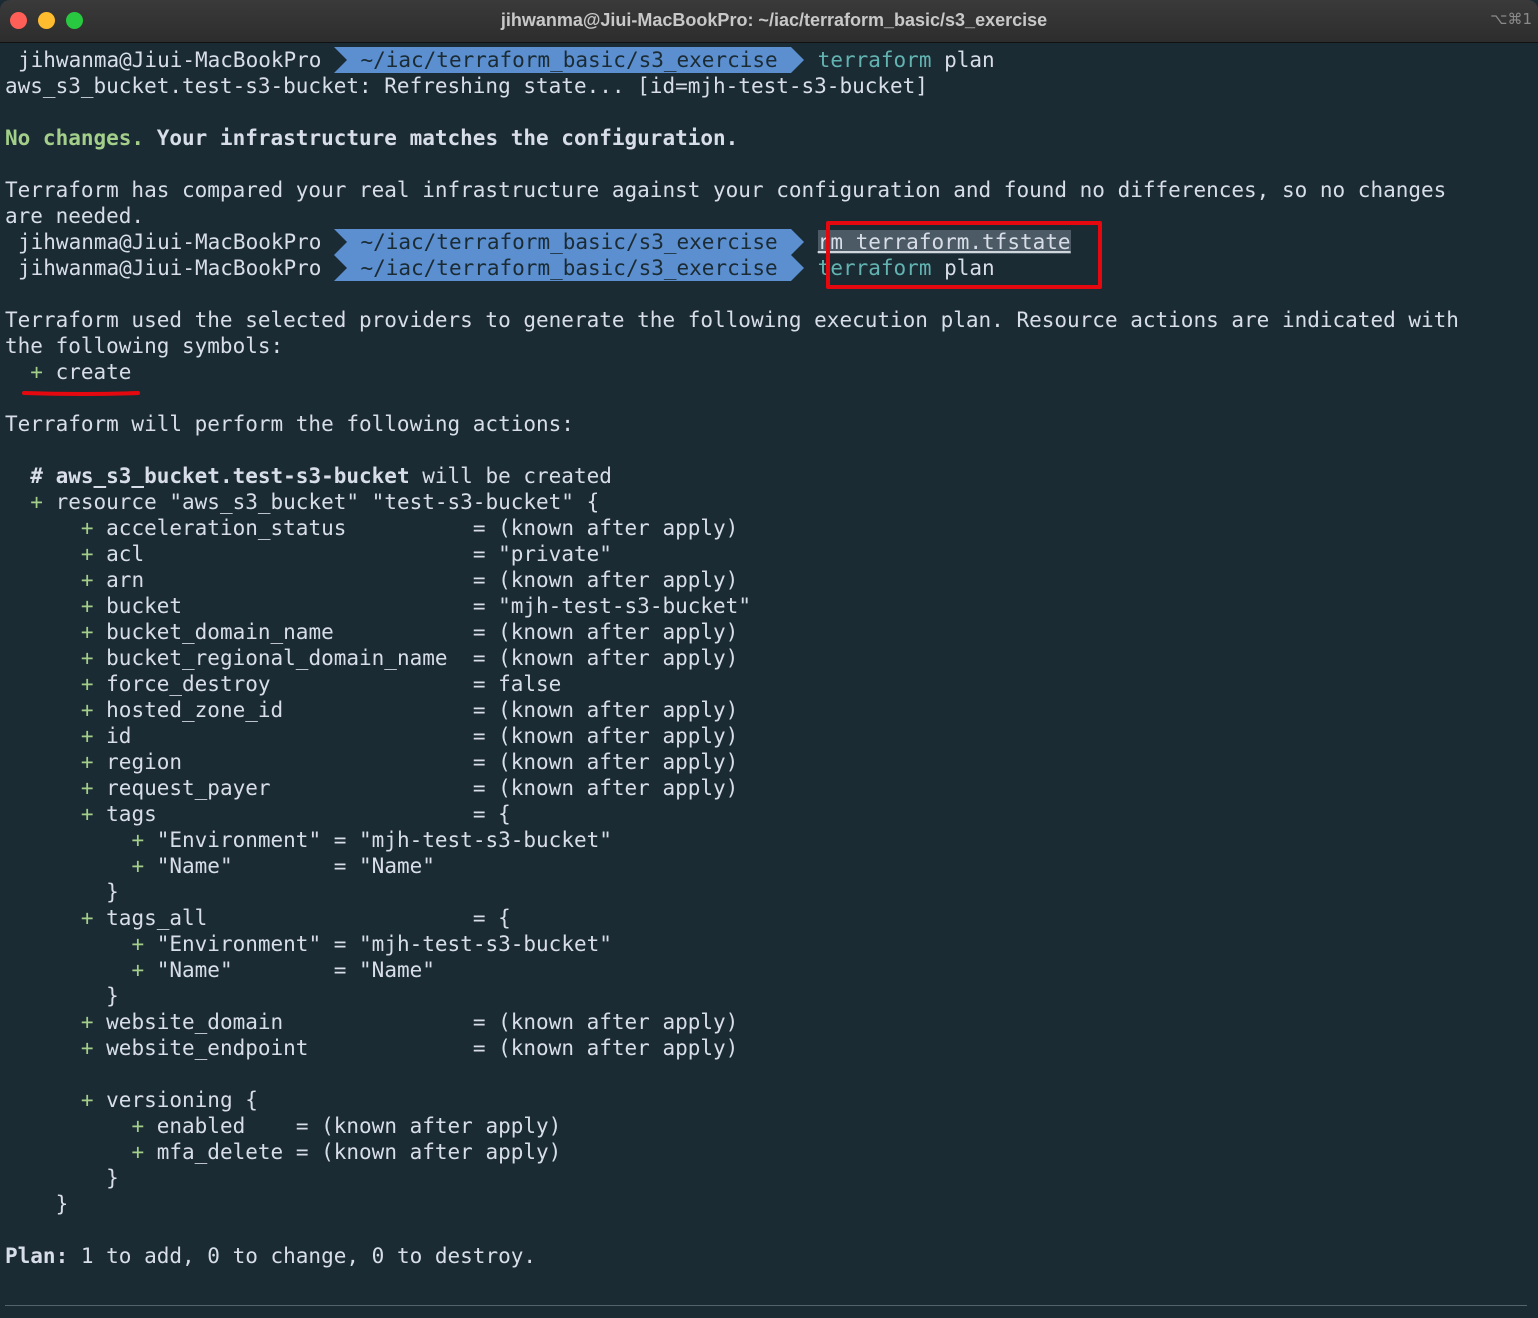 The height and width of the screenshot is (1318, 1538). What do you see at coordinates (797, 60) in the screenshot?
I see `prompt-arrow-icon` at bounding box center [797, 60].